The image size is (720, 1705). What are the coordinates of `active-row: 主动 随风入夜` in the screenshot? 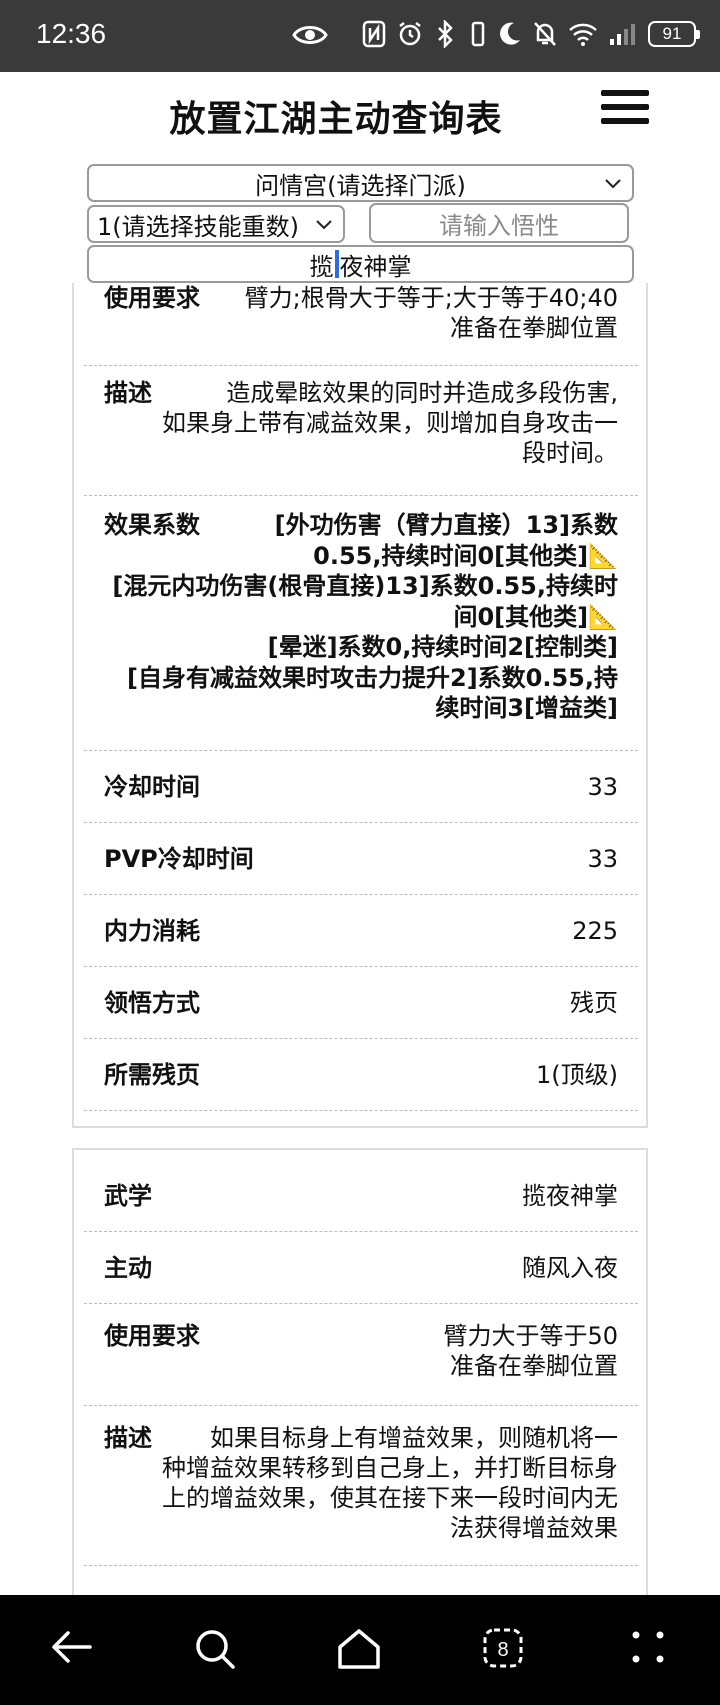 It's located at (361, 1268).